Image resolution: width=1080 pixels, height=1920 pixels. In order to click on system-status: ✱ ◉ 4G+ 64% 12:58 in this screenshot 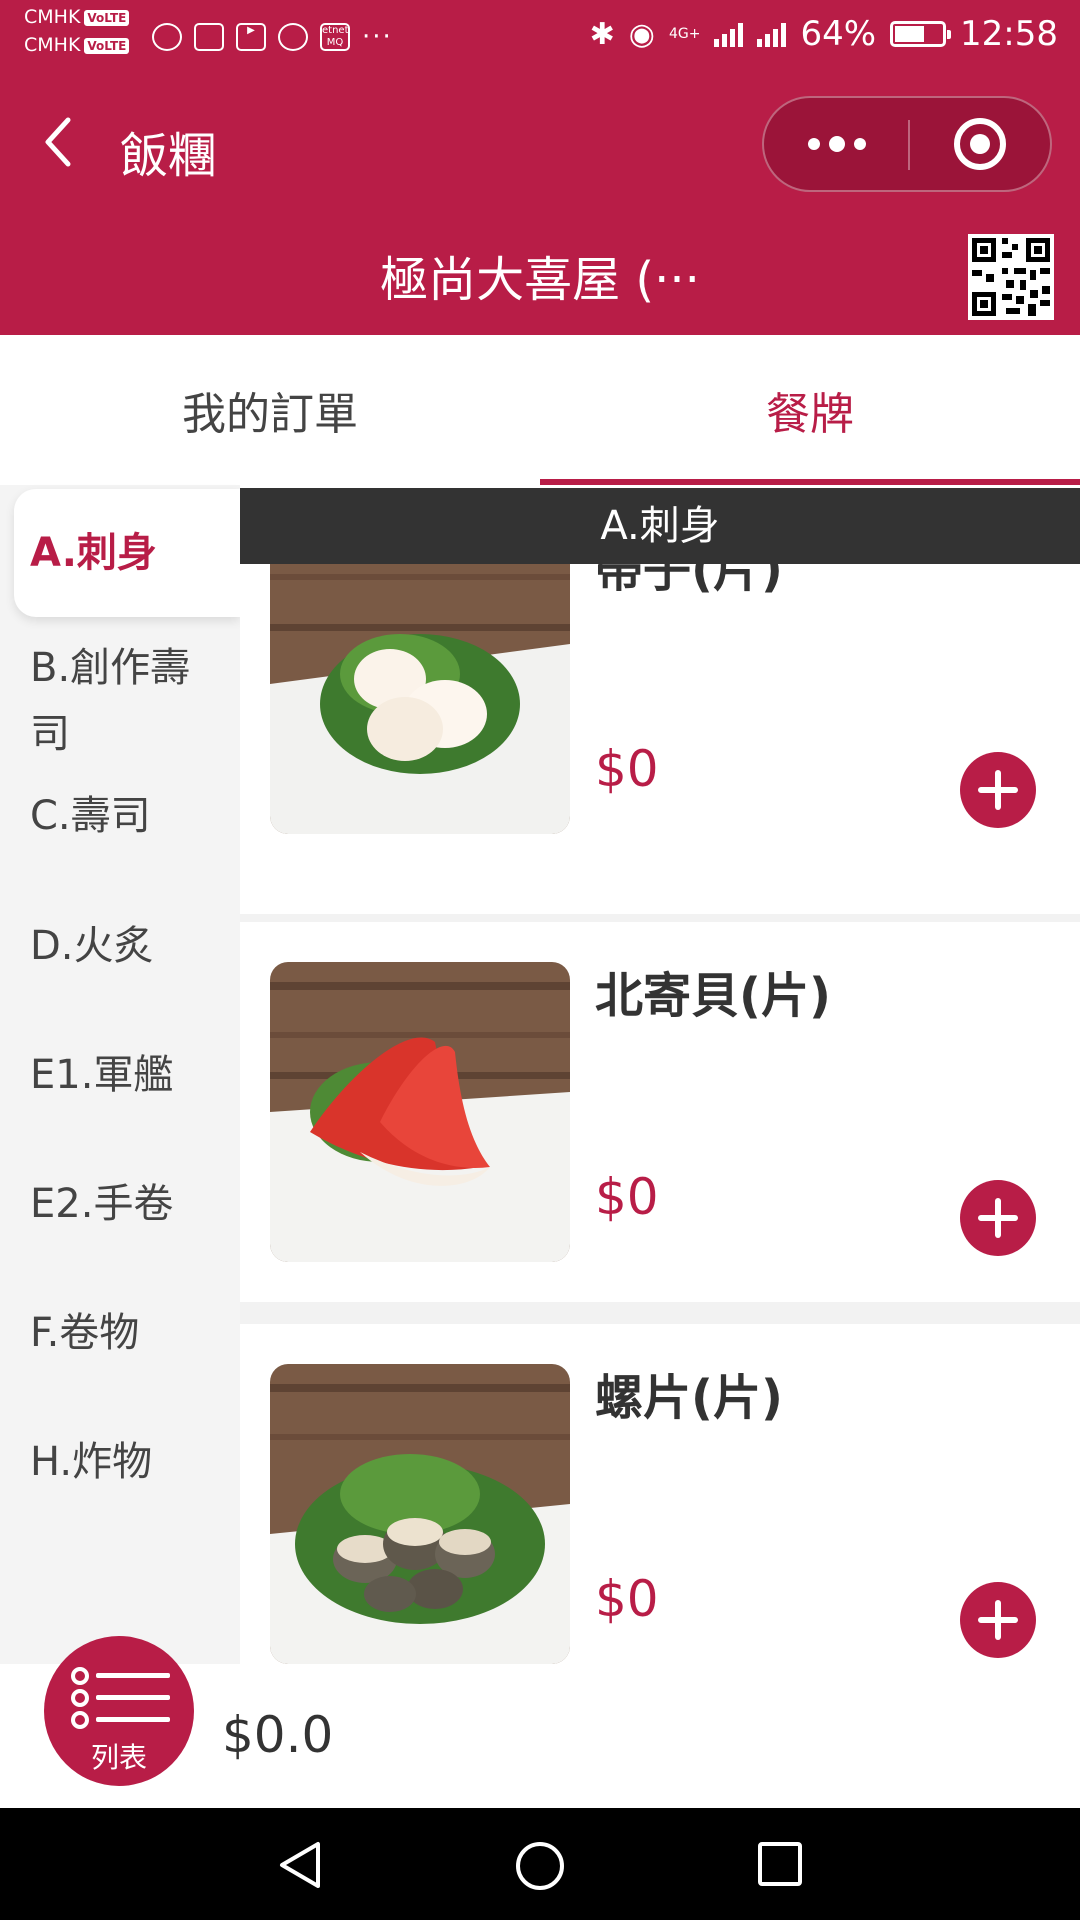, I will do `click(824, 34)`.